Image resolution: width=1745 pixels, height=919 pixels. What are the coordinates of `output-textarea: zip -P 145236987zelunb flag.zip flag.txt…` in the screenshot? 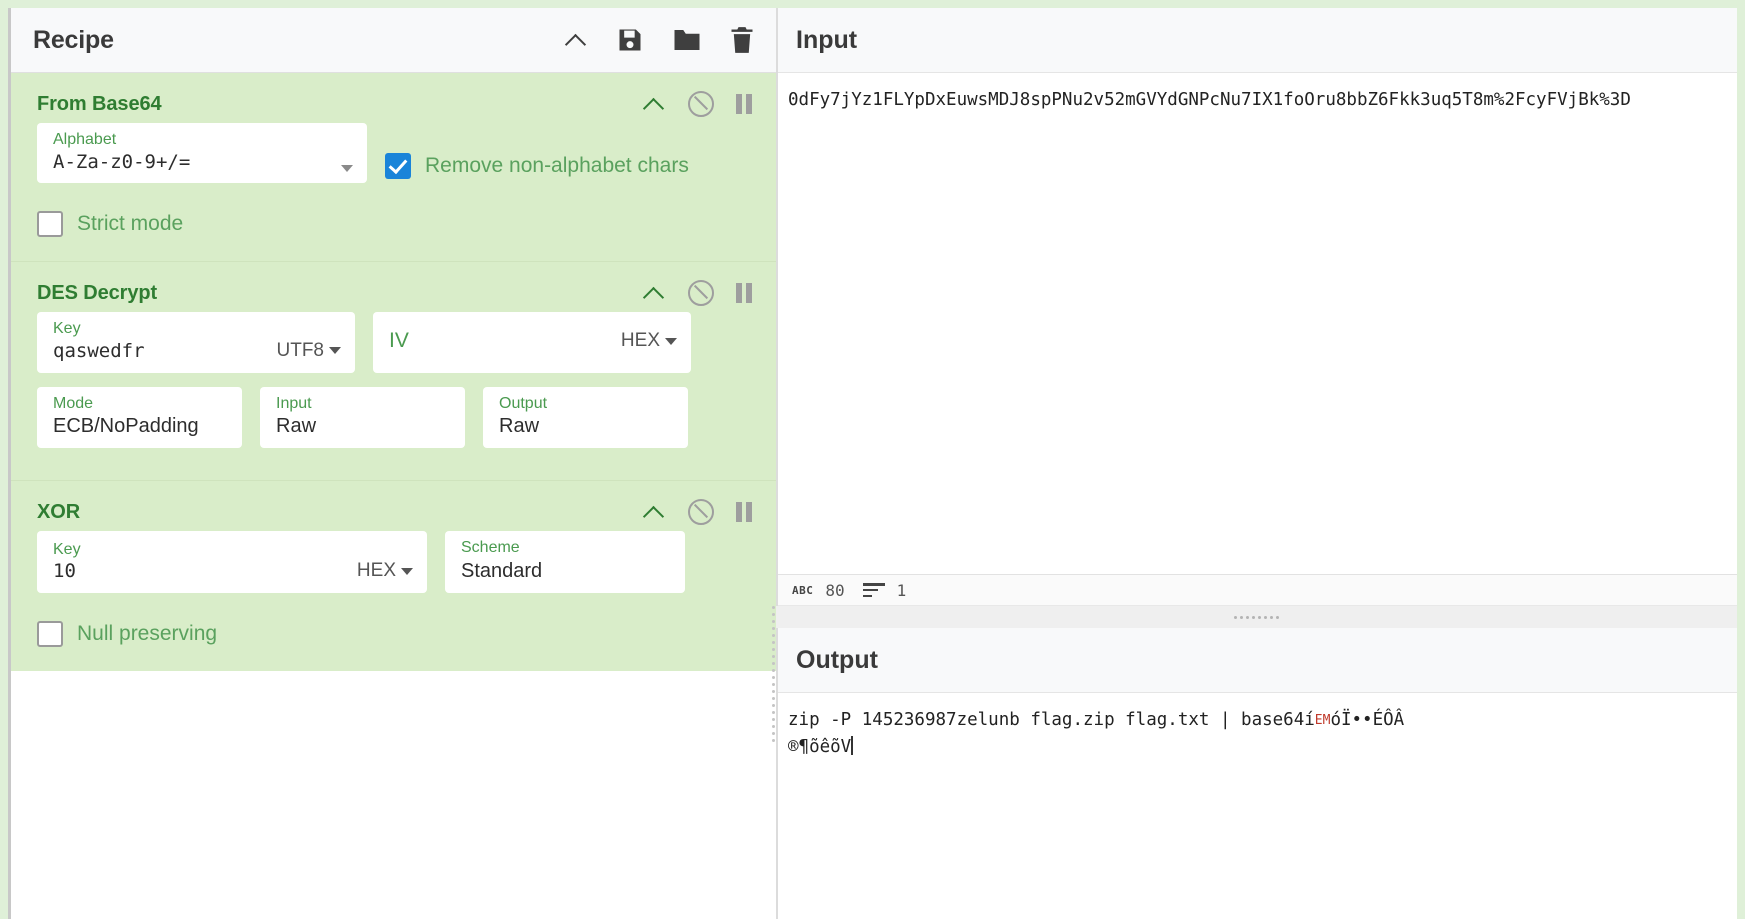 It's located at (1257, 806).